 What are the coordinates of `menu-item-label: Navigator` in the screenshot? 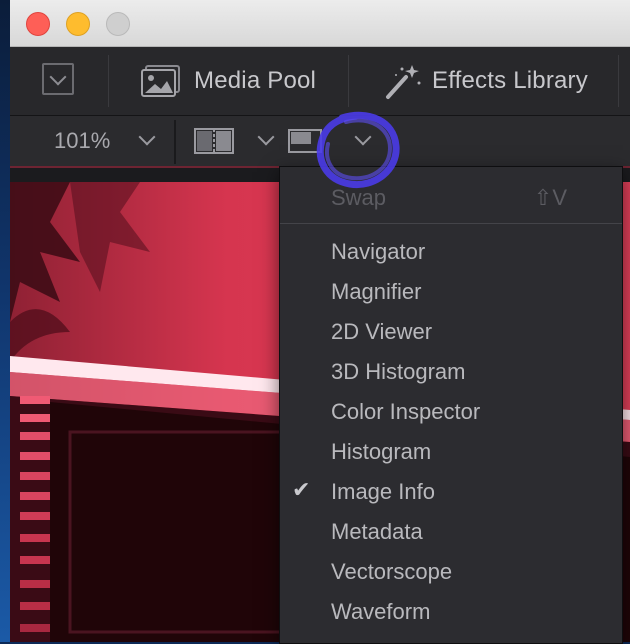 It's located at (378, 251).